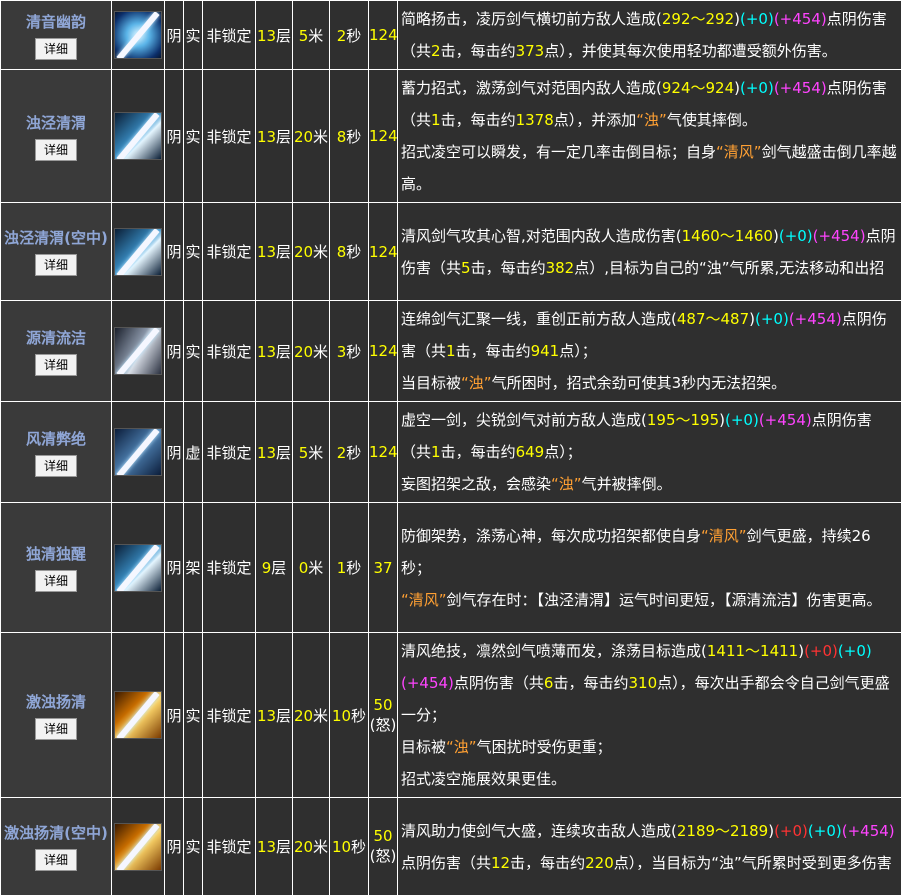 Image resolution: width=902 pixels, height=896 pixels. I want to click on cooldown-cell: 1秒, so click(349, 567).